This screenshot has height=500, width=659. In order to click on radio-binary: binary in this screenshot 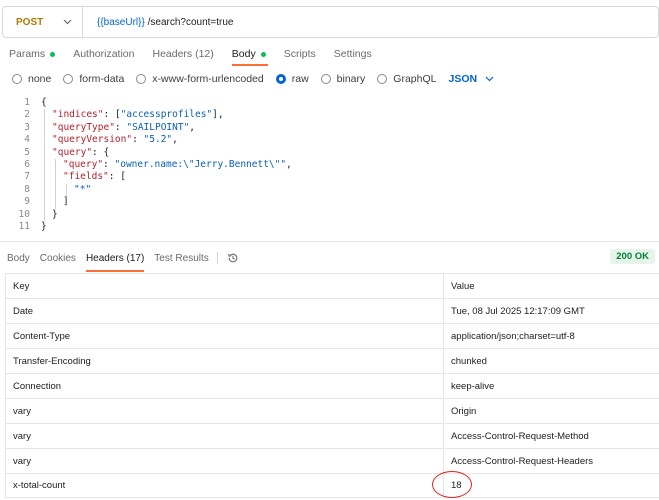, I will do `click(343, 79)`.